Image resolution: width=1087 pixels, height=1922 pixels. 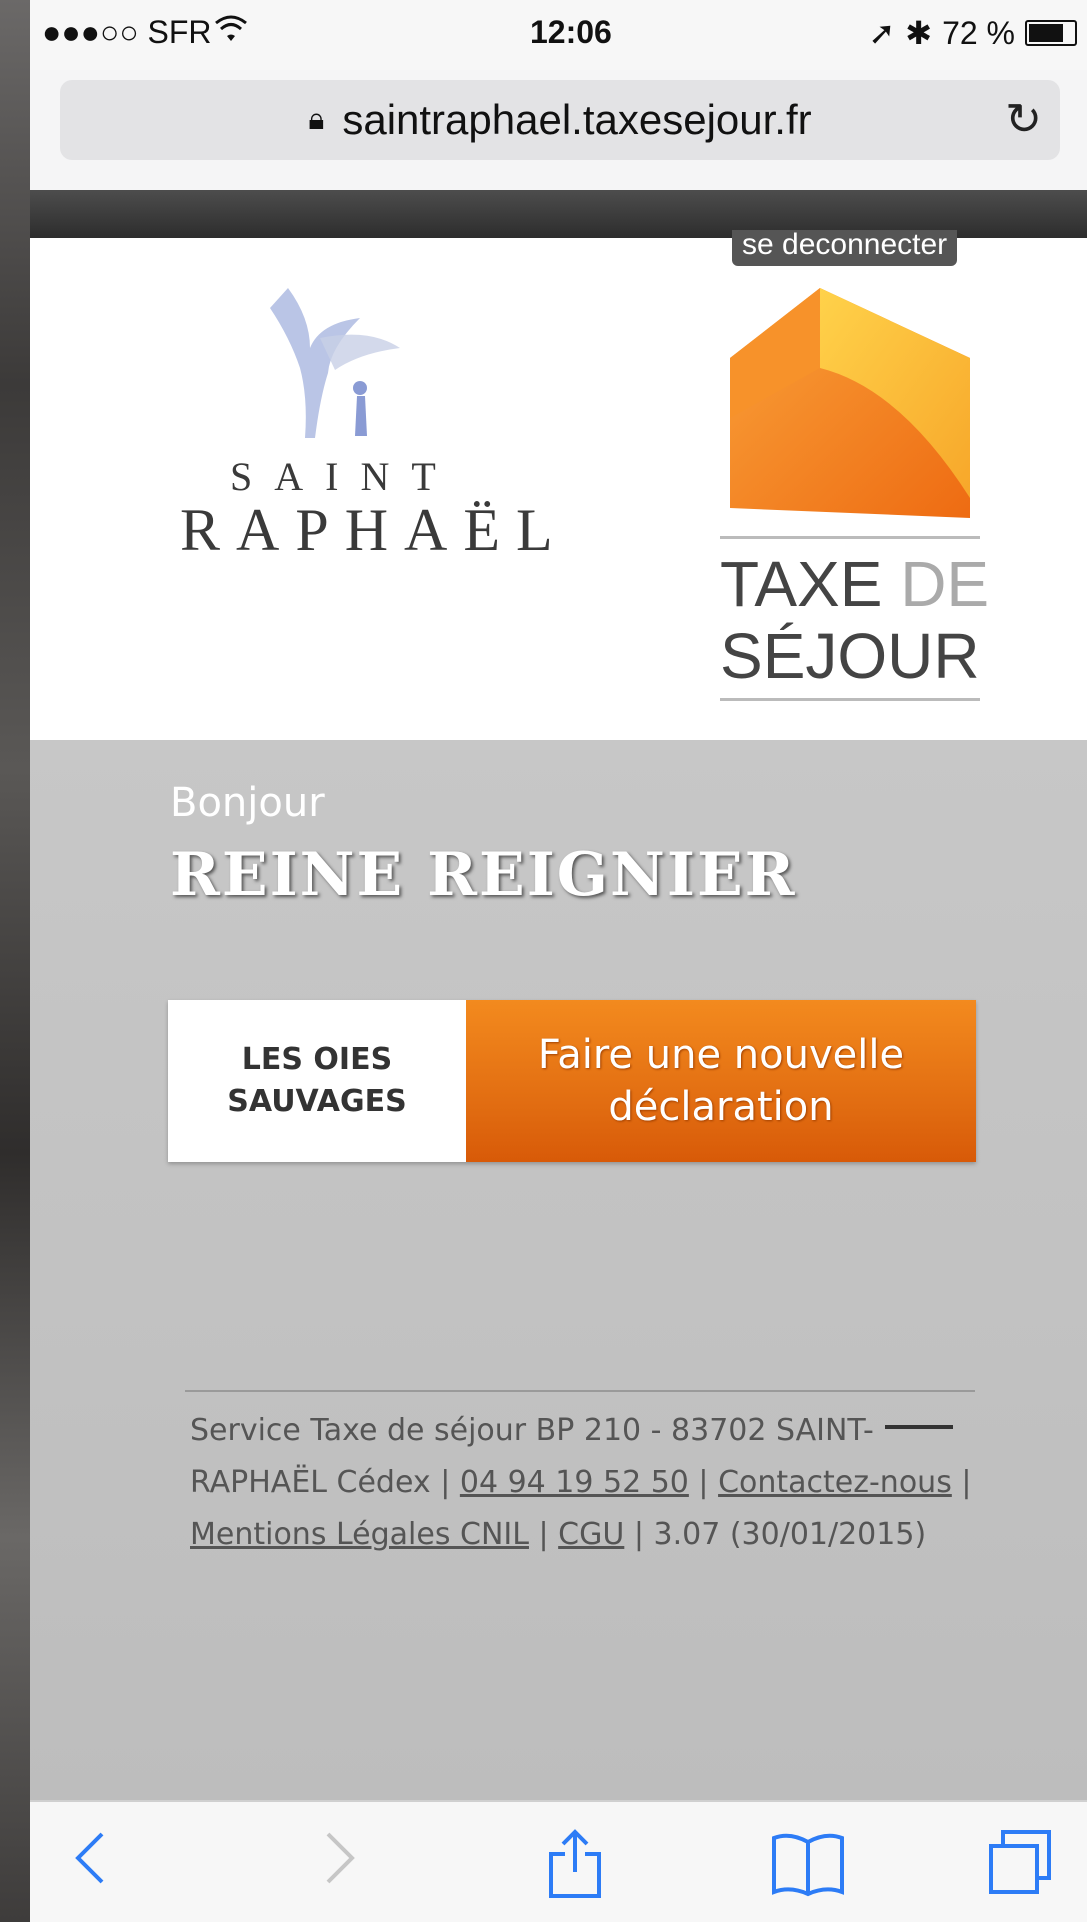 I want to click on bluetooth-icon: ✱, so click(x=919, y=33).